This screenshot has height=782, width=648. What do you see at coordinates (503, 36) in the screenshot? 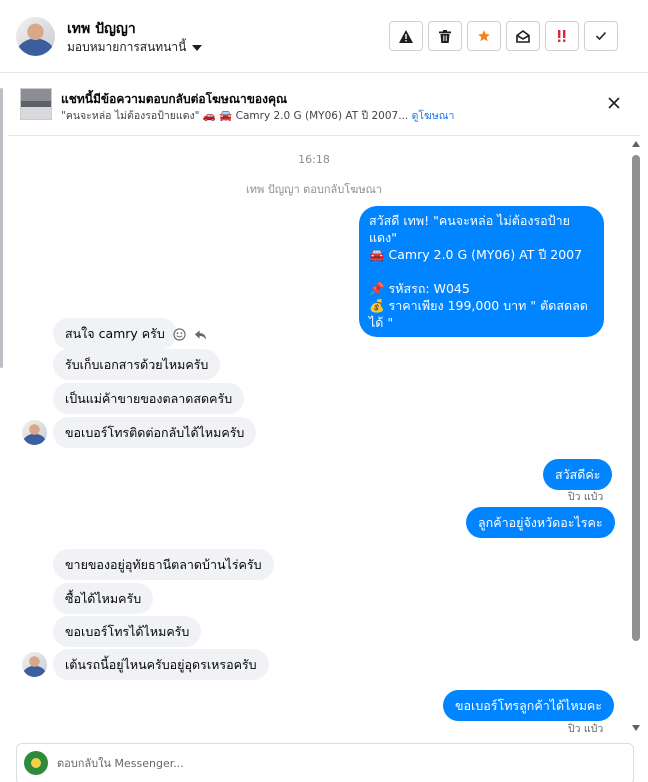
I see `action-toolbar` at bounding box center [503, 36].